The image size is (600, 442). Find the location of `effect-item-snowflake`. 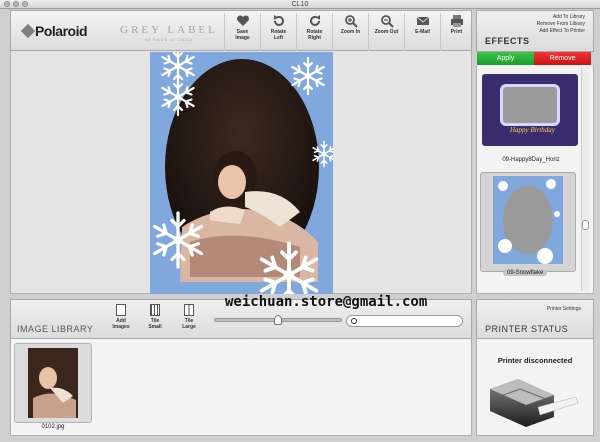

effect-item-snowflake is located at coordinates (528, 222).